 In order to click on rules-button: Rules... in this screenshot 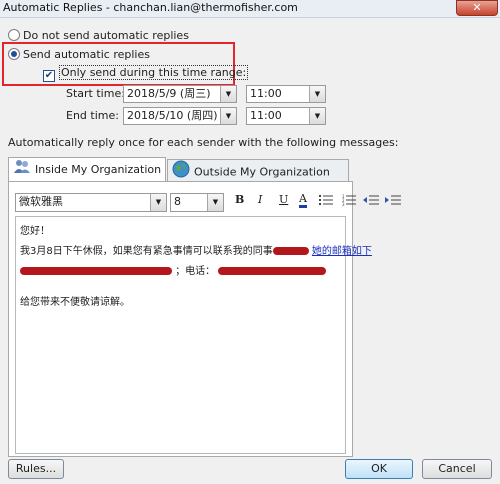, I will do `click(36, 469)`.